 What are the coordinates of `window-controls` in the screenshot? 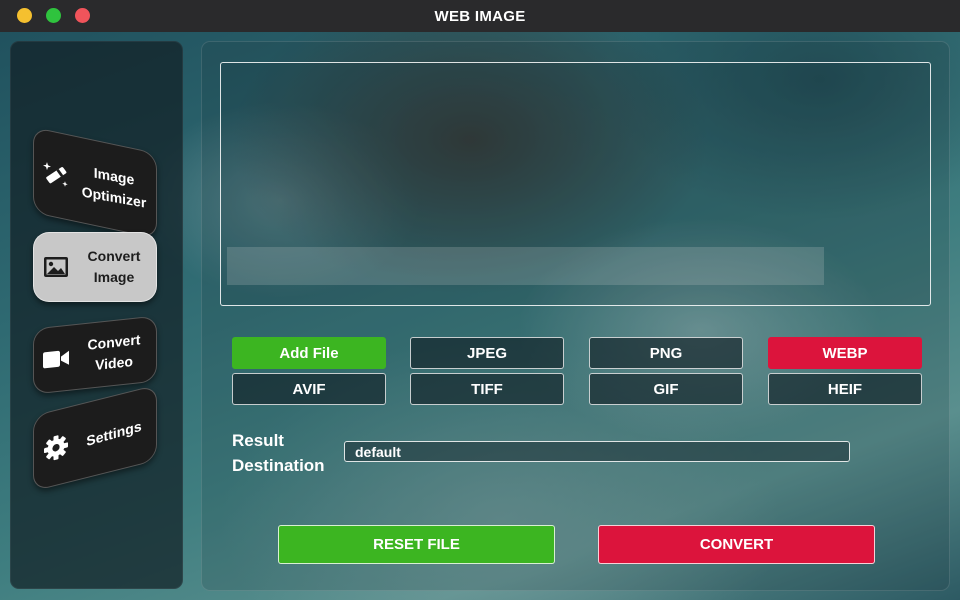 It's located at (53, 15).